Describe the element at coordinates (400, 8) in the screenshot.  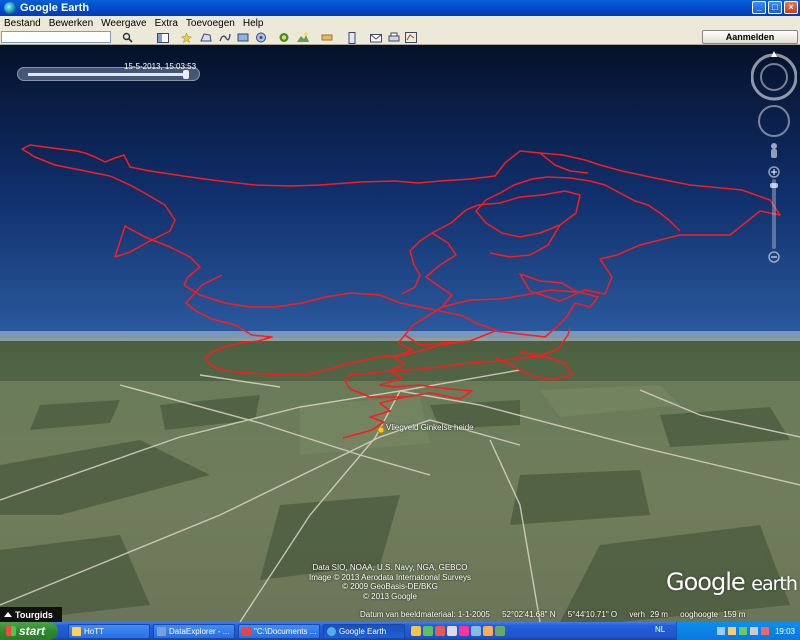
I see `window-titlebar: Google Earth _ □ ×` at that location.